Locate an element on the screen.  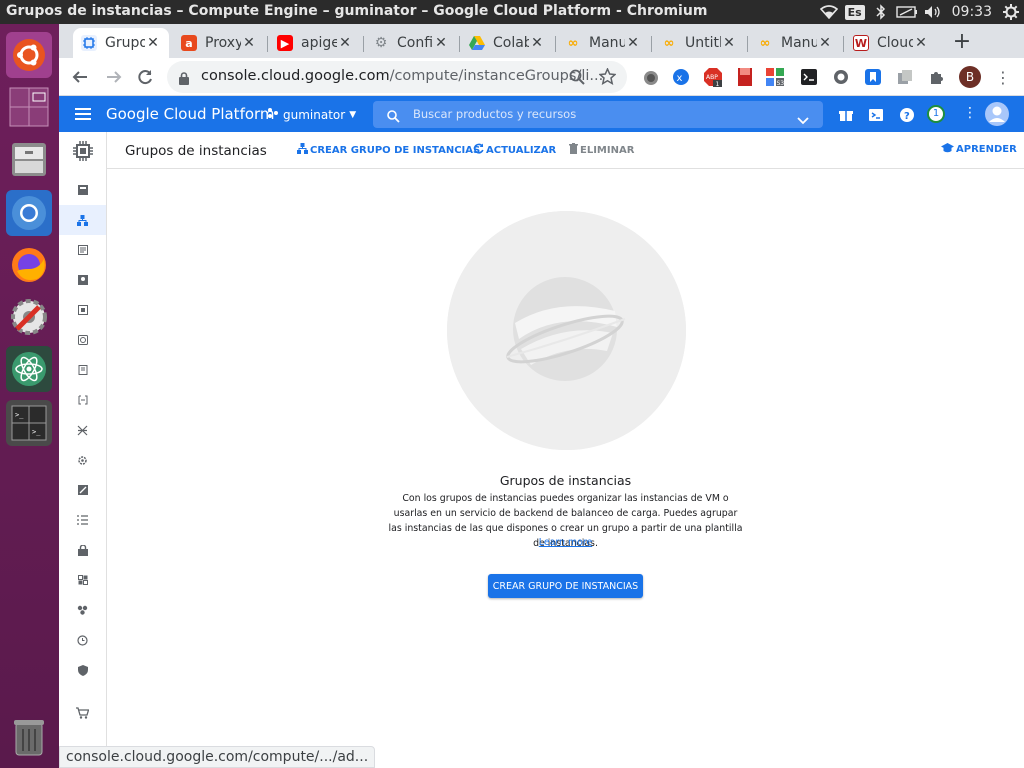
cloud-shell-icon is located at coordinates (876, 116).